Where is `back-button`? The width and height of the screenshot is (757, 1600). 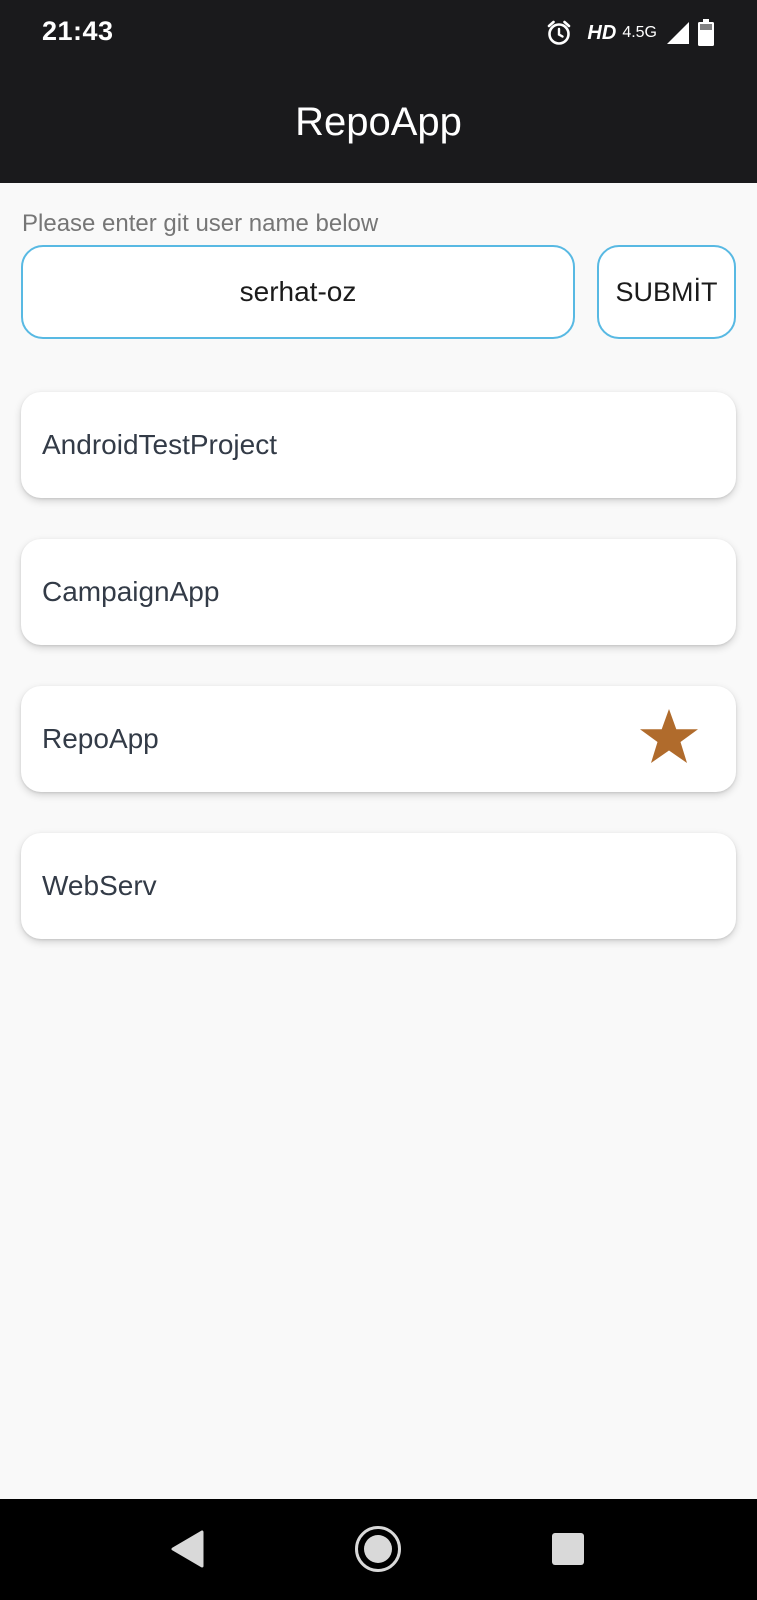 back-button is located at coordinates (188, 1549).